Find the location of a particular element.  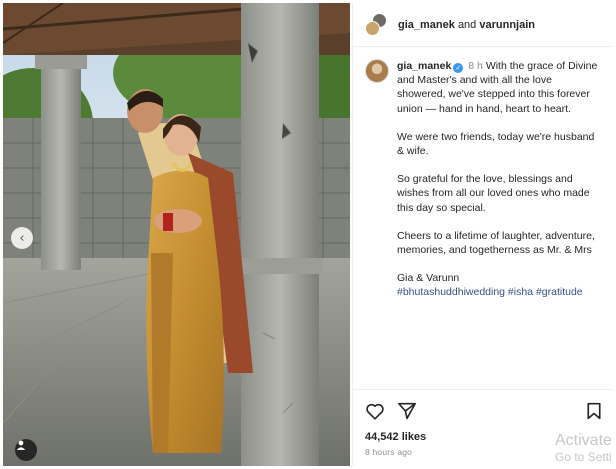

collab-avatars is located at coordinates (376, 24).